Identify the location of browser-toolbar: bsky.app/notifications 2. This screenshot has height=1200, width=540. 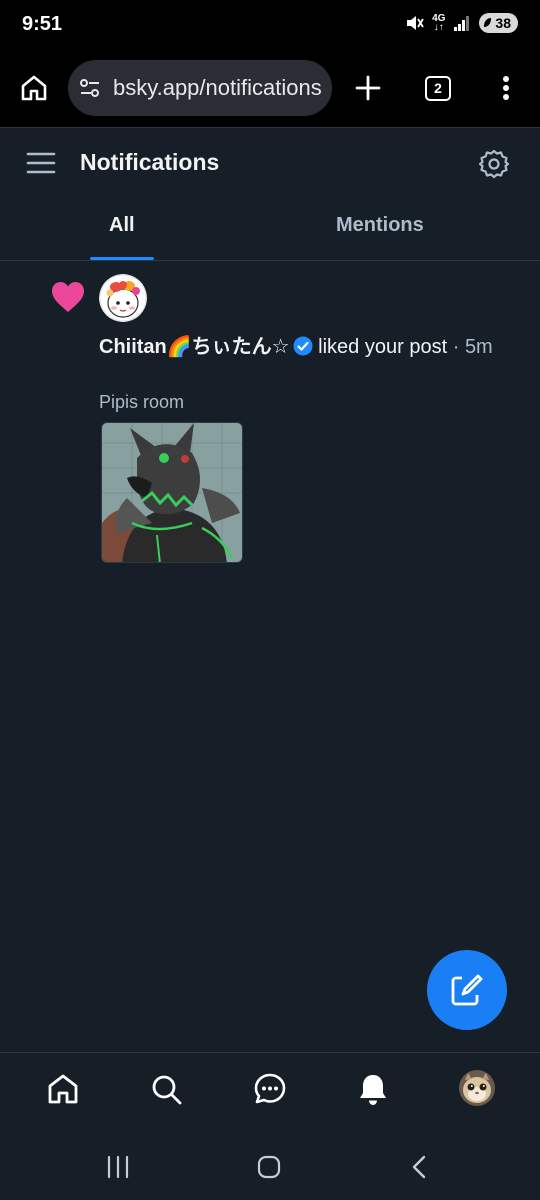
(270, 88).